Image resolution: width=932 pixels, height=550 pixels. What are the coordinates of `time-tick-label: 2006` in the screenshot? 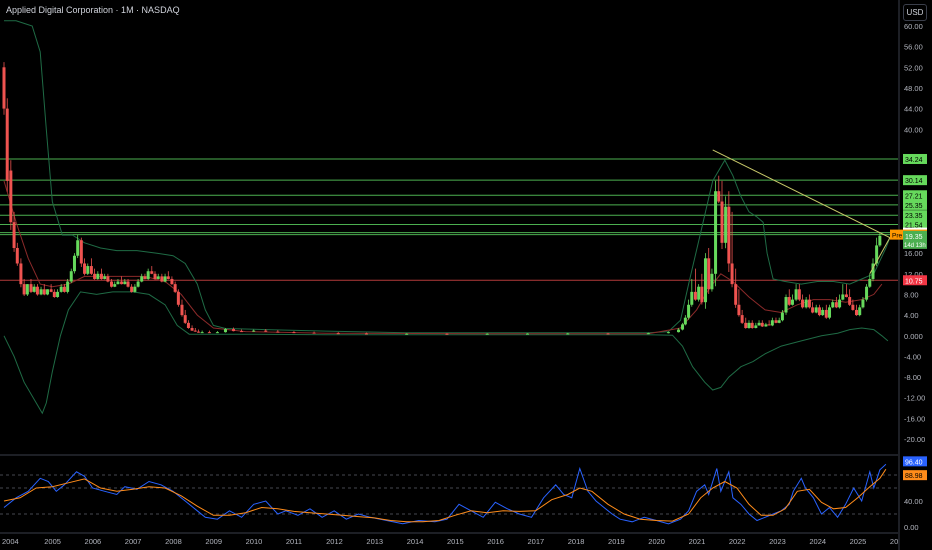 It's located at (93, 541).